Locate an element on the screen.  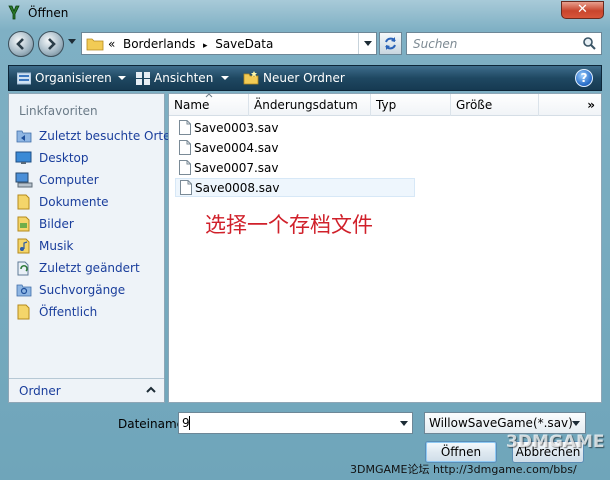
file-item: Save0007.sav is located at coordinates (295, 168).